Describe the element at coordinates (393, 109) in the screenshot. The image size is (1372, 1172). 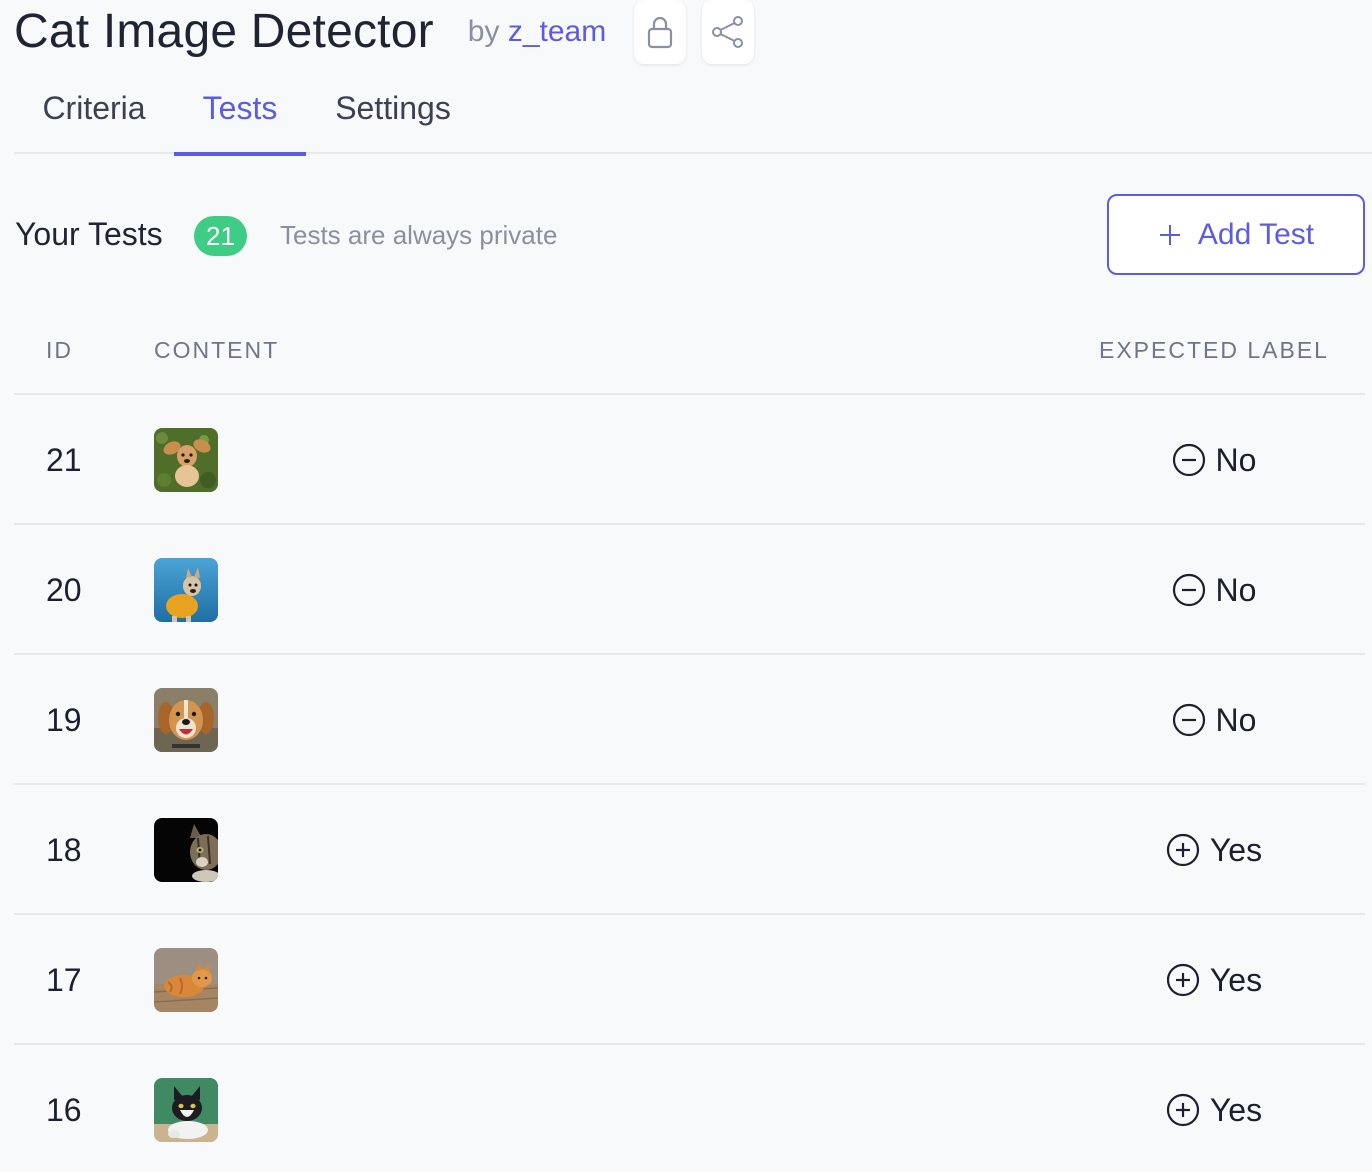
I see `tab-settings: Settings` at that location.